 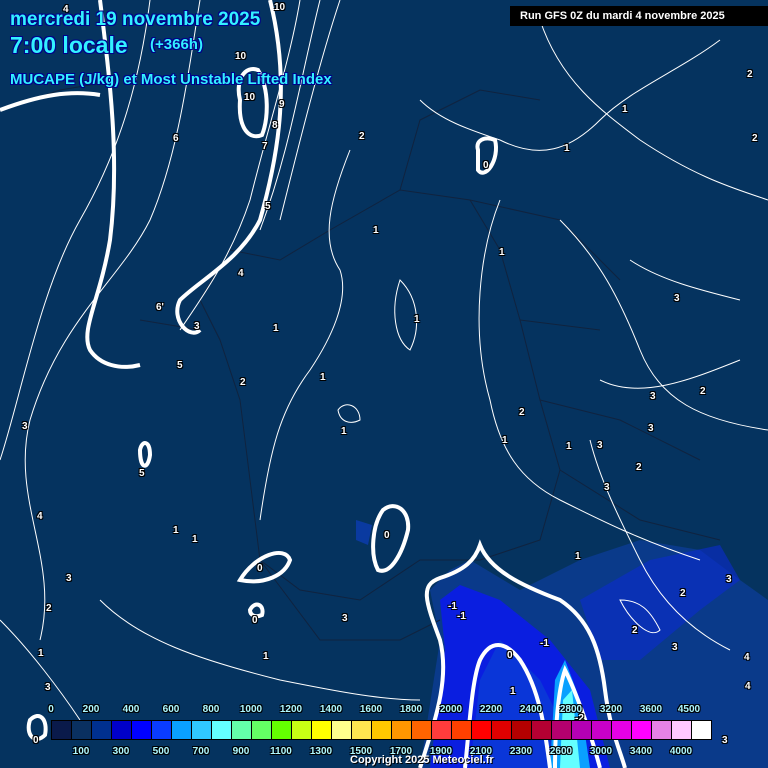 What do you see at coordinates (422, 760) in the screenshot?
I see `copyright: Copyright 2025 Meteociel.fr` at bounding box center [422, 760].